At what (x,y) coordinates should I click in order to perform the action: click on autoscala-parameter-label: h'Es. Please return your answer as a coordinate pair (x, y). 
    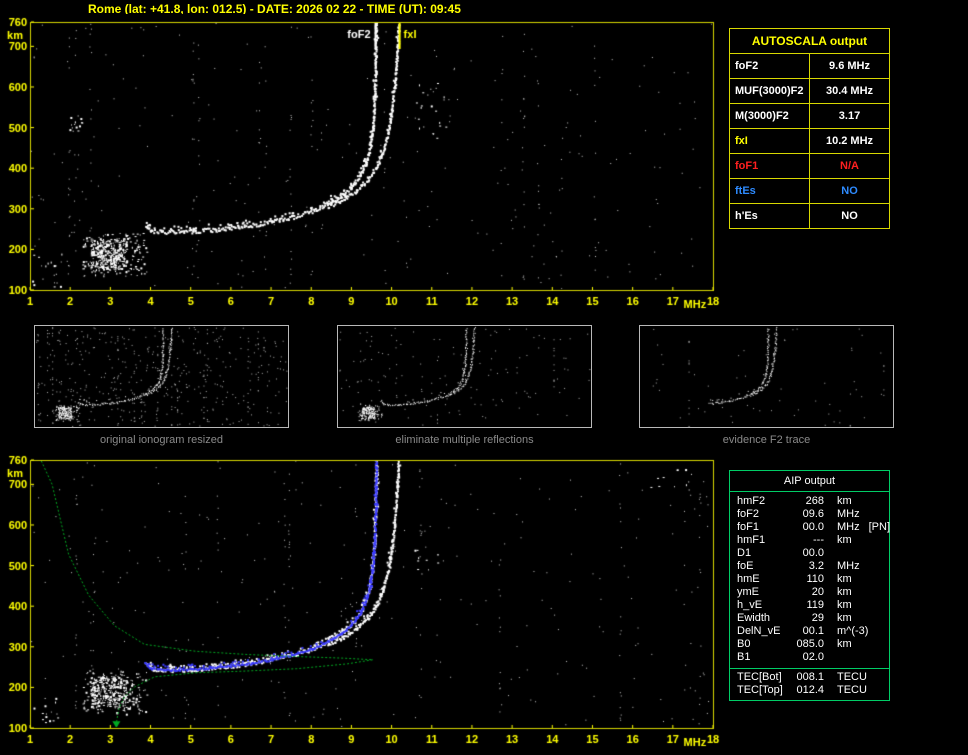
    Looking at the image, I should click on (769, 216).